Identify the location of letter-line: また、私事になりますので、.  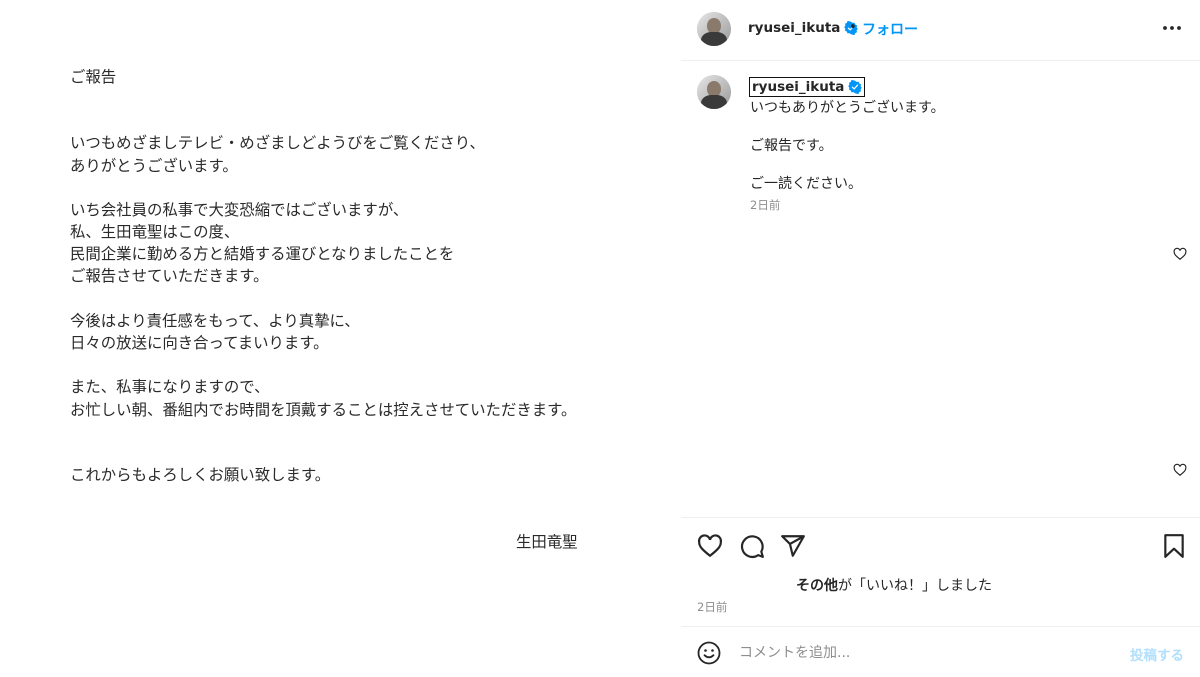
(170, 387).